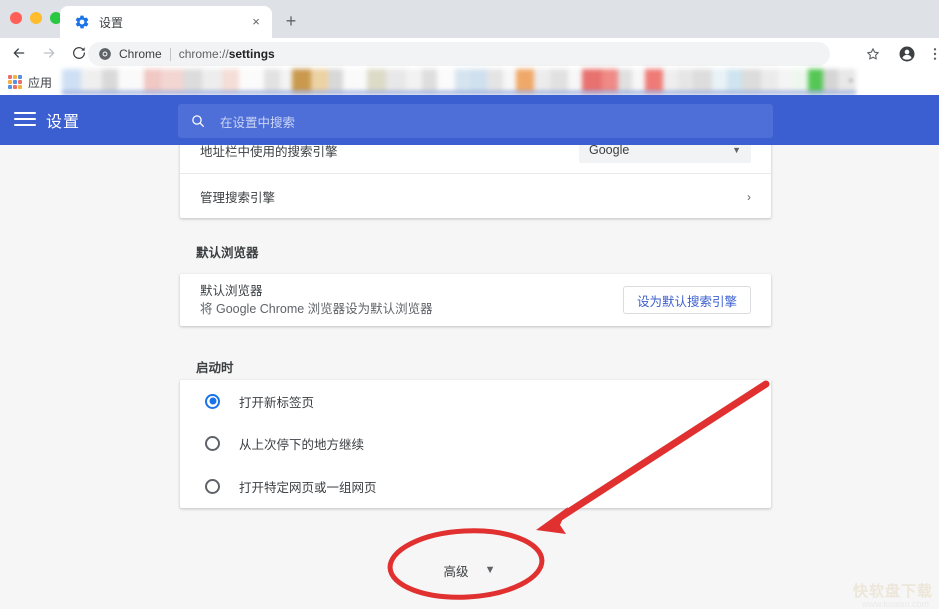 Image resolution: width=939 pixels, height=609 pixels. I want to click on watermark-text: 快软盘下载, so click(893, 590).